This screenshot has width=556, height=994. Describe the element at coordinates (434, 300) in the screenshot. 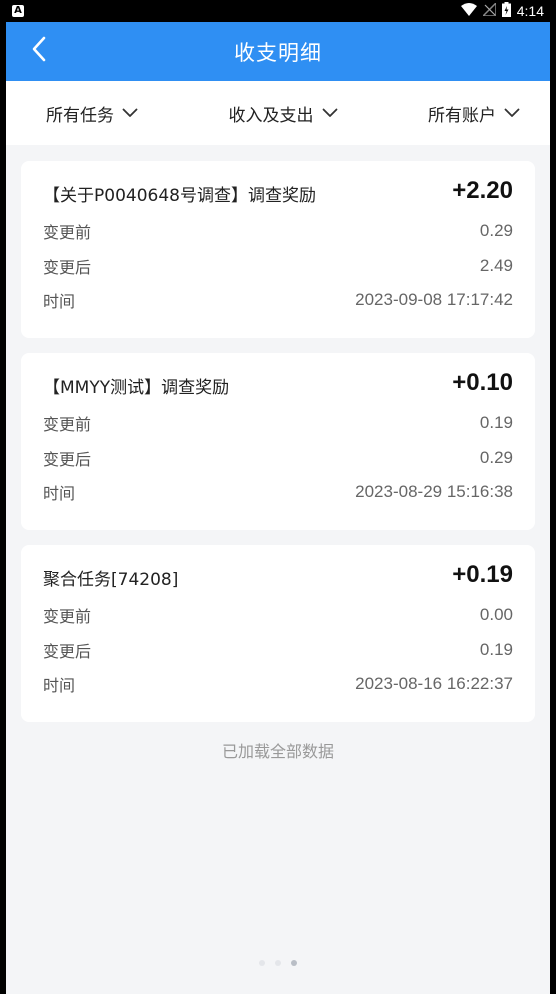

I see `time-value: 2023-09-08 17:17:42` at that location.